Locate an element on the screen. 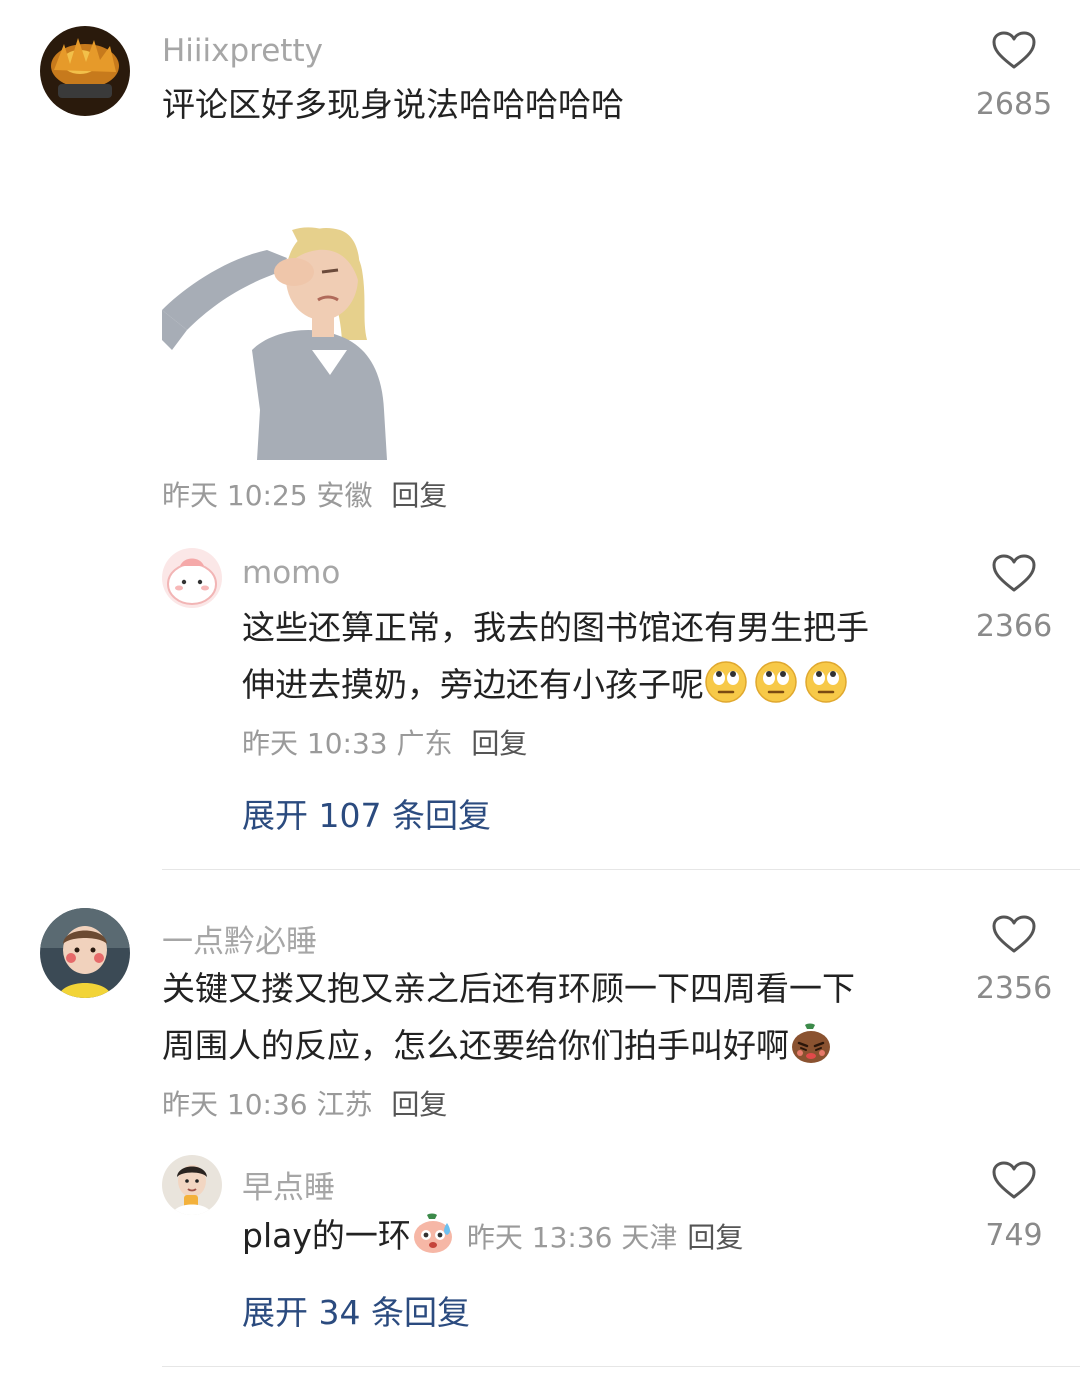  reply-text-line2: 伸进去摸奶，旁边还有小孩子呢 is located at coordinates (473, 684).